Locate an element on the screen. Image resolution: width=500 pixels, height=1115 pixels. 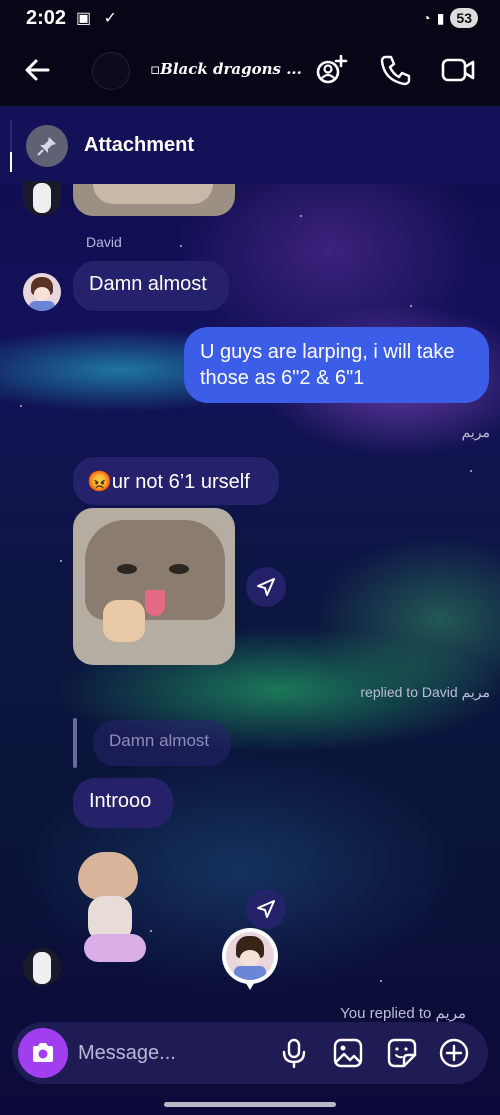
photo-content is located at coordinates (153, 194).